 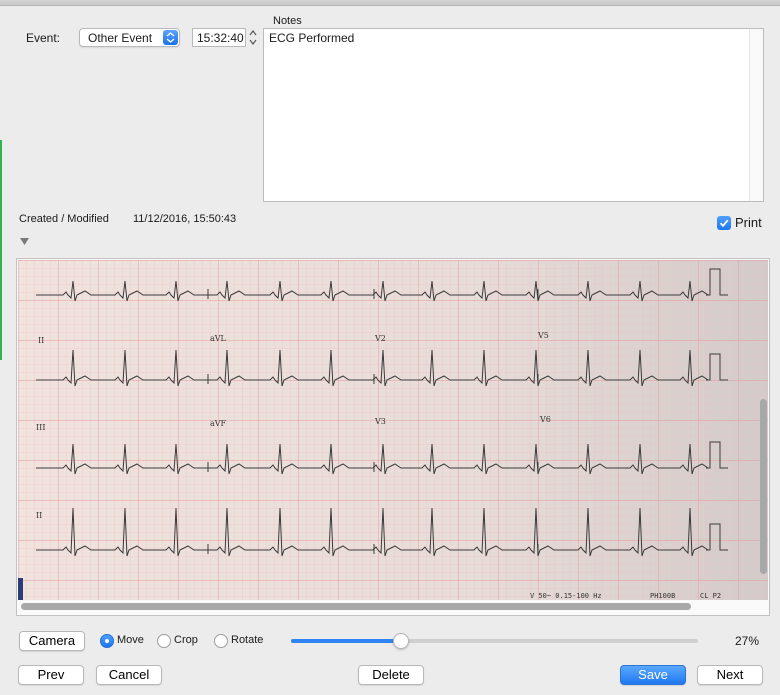 What do you see at coordinates (221, 641) in the screenshot?
I see `mode-rotate-radio` at bounding box center [221, 641].